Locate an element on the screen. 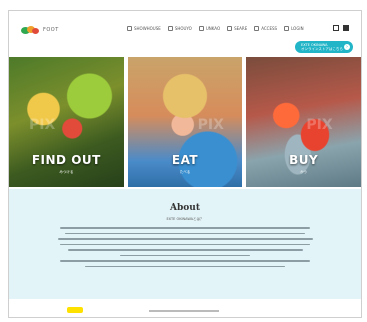 Image resolution: width=367 pixels, height=322 pixels. online-store-button: EXTE OKINAWA オンラインストアはこちら › is located at coordinates (324, 47).